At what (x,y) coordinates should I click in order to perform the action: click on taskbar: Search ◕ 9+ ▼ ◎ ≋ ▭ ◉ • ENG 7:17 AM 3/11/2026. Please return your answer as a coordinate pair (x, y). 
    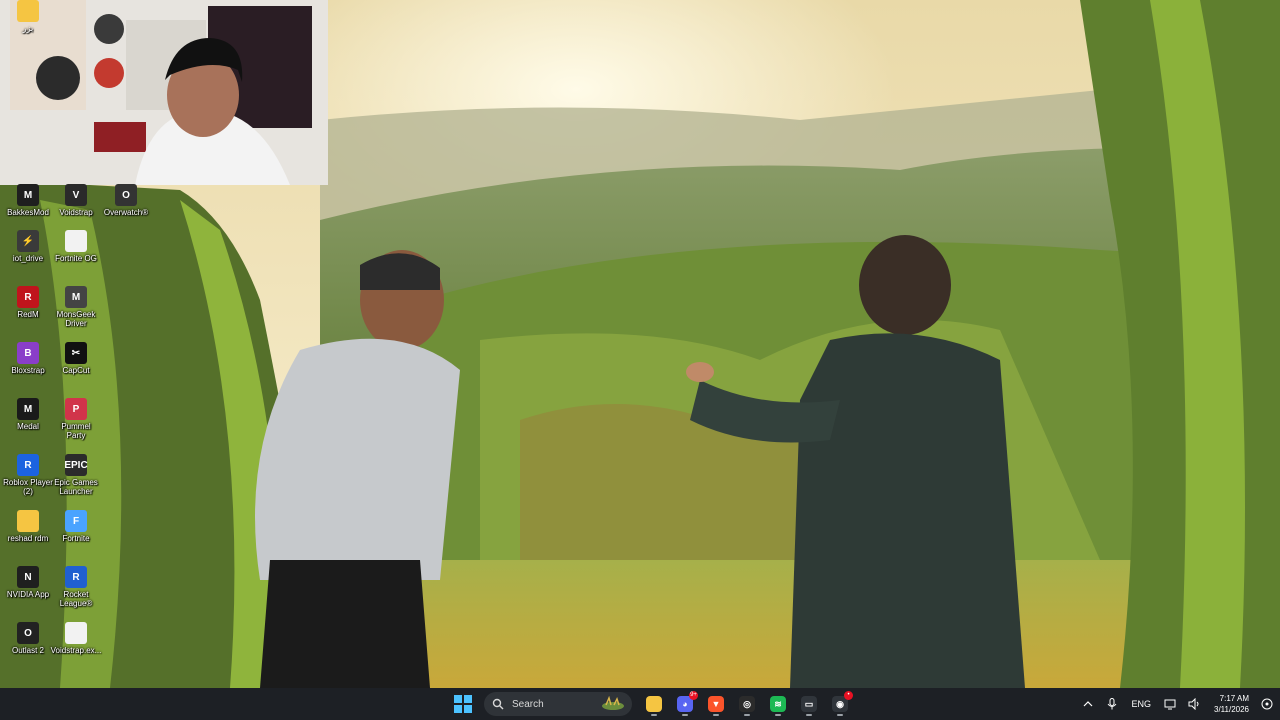
    Looking at the image, I should click on (640, 704).